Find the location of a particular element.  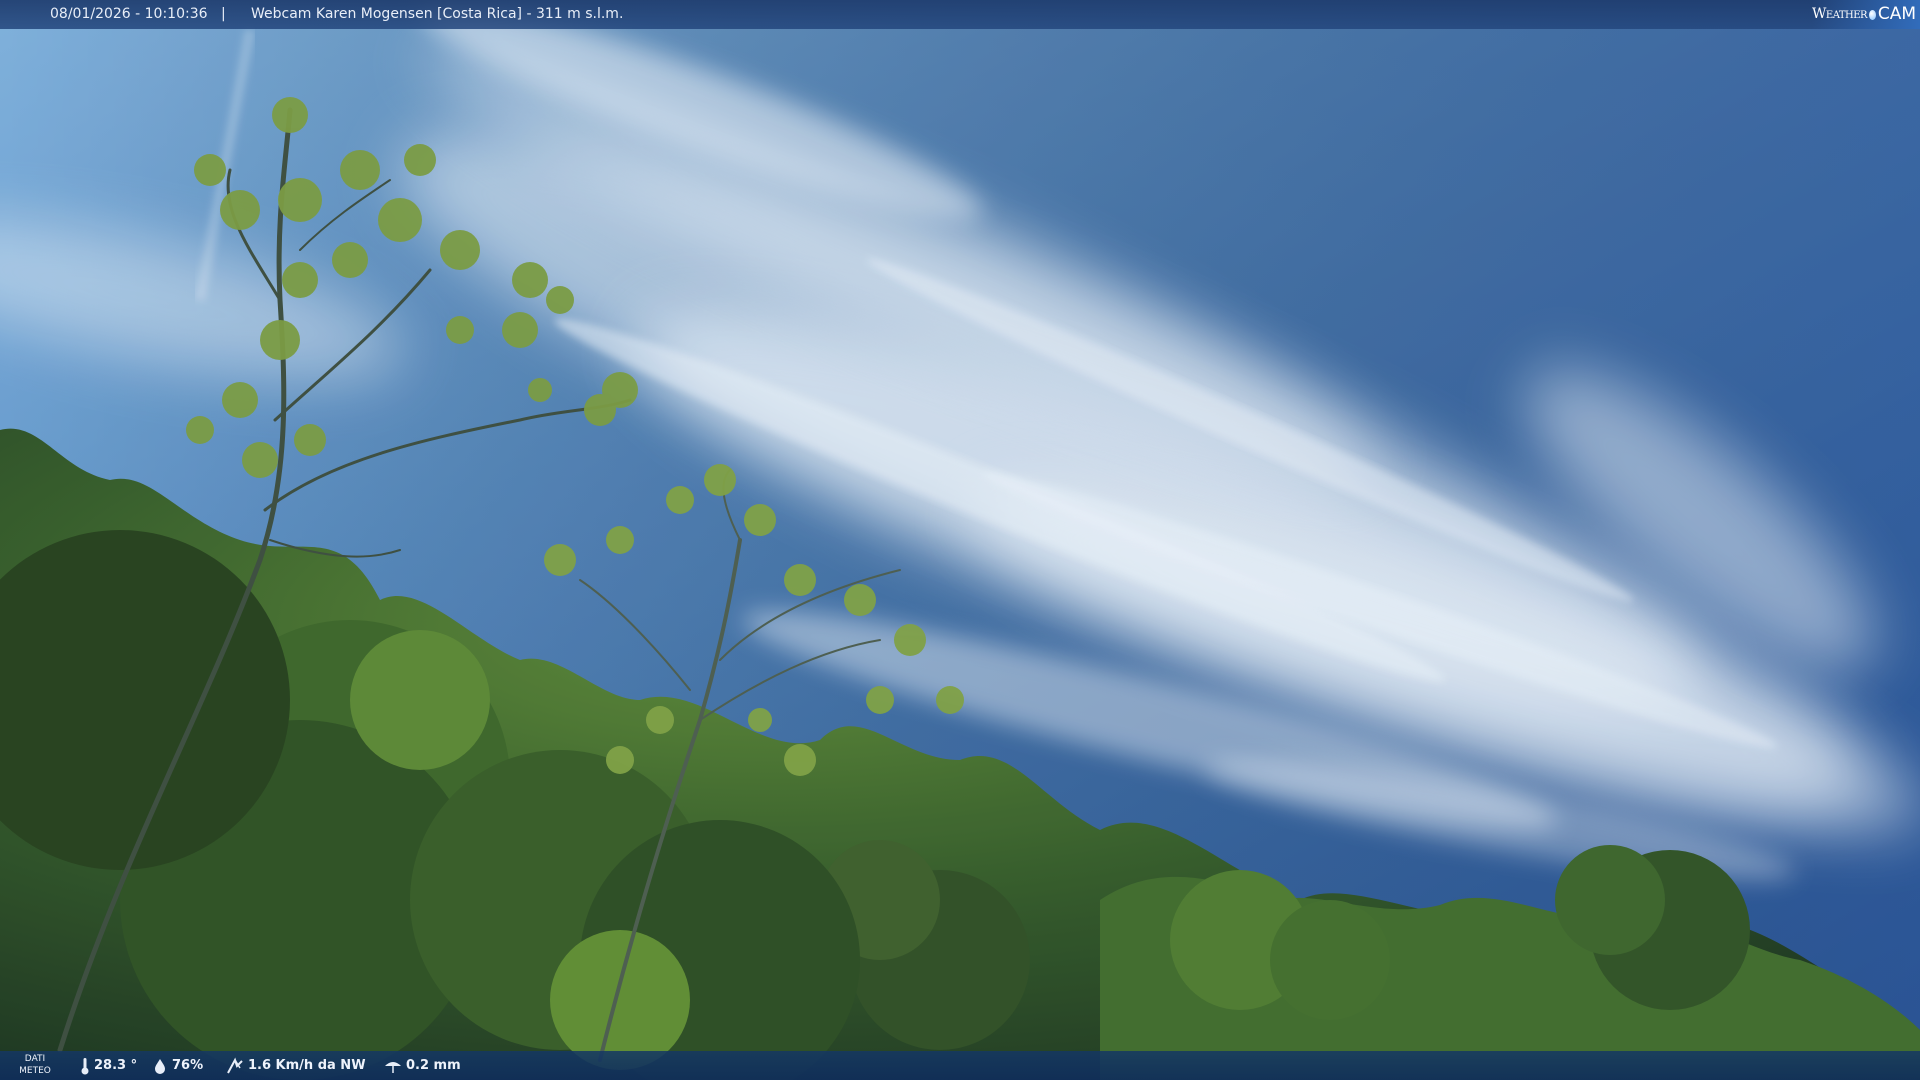

timestamp: 08/01/2026 - 10:10:36 is located at coordinates (129, 14).